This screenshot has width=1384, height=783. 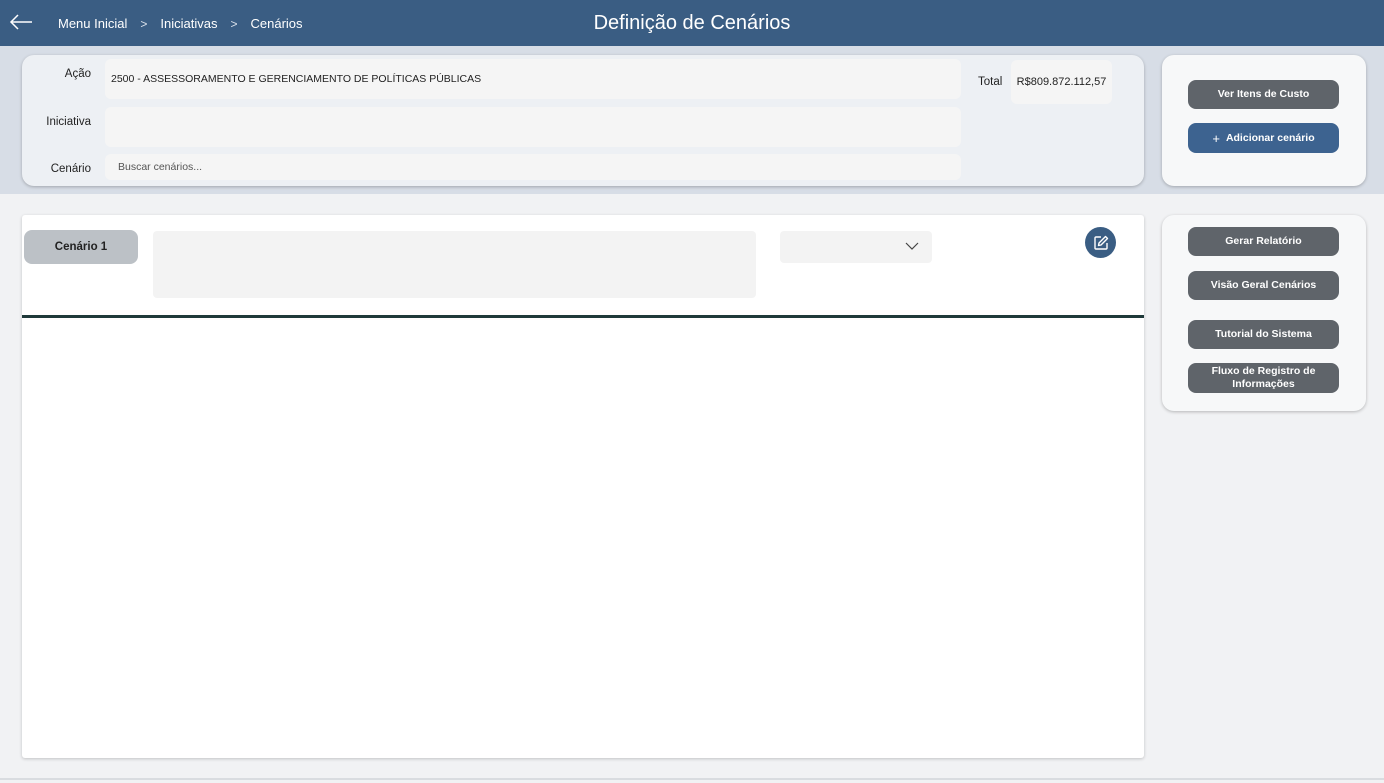 I want to click on edit-scenario-button, so click(x=1100, y=242).